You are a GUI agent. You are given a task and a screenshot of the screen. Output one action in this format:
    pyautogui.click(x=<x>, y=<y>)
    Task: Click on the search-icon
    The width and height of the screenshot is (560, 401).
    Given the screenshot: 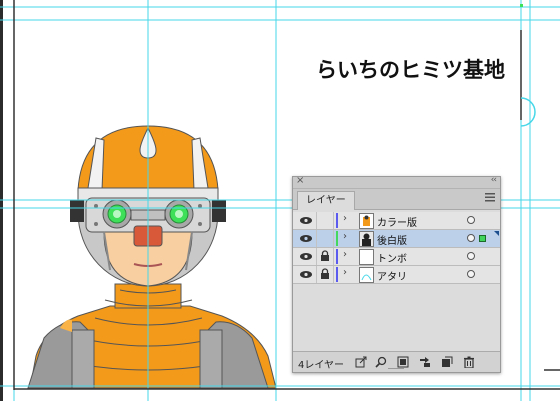 What is the action you would take?
    pyautogui.click(x=381, y=362)
    